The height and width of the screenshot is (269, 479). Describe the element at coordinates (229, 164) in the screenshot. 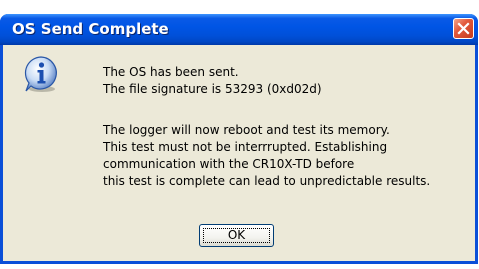

I see `message-line-6: communication with the CR10X-TD before` at that location.